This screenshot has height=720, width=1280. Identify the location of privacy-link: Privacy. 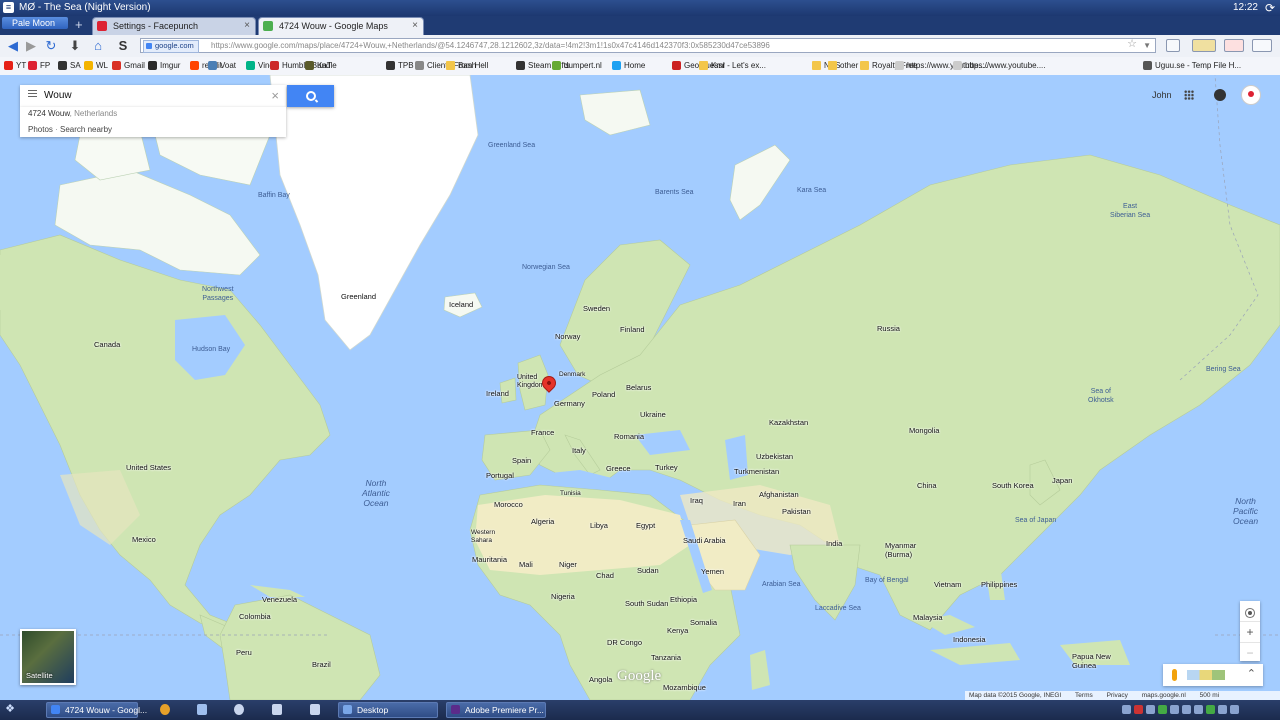
(1117, 695).